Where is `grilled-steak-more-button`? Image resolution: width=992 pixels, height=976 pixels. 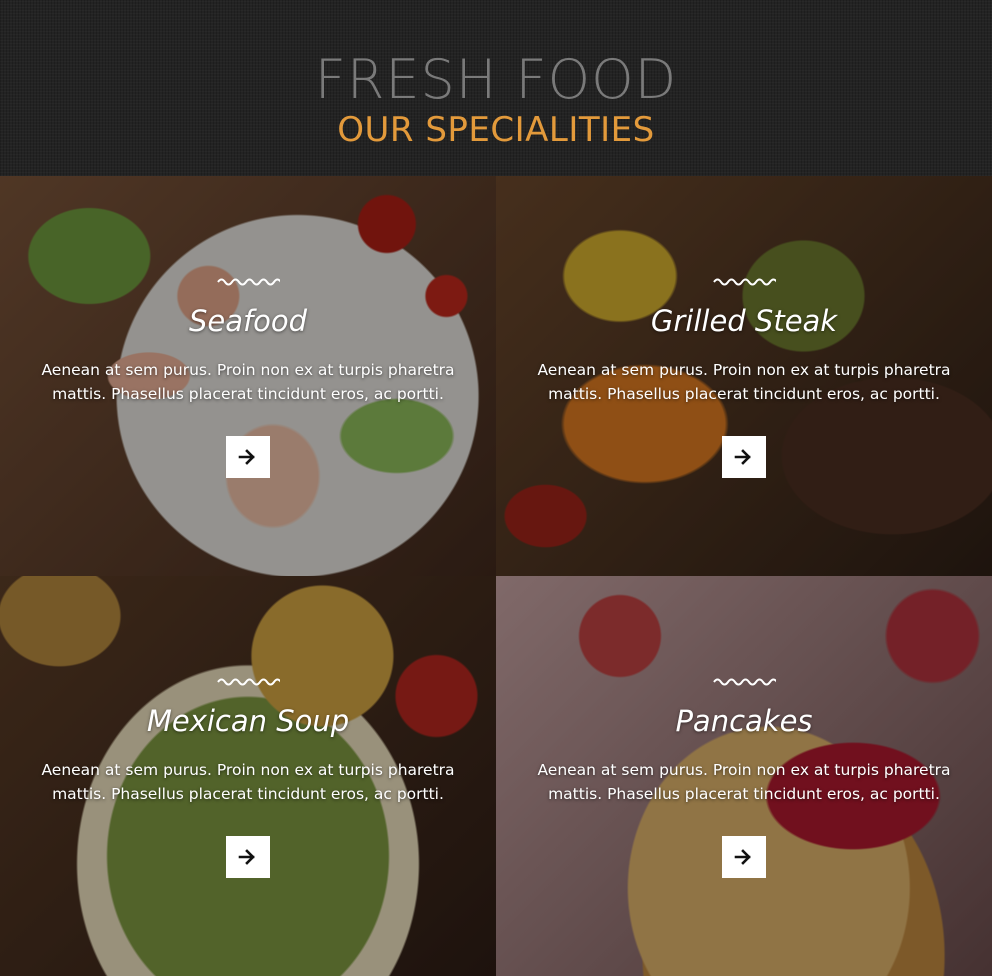 grilled-steak-more-button is located at coordinates (744, 457).